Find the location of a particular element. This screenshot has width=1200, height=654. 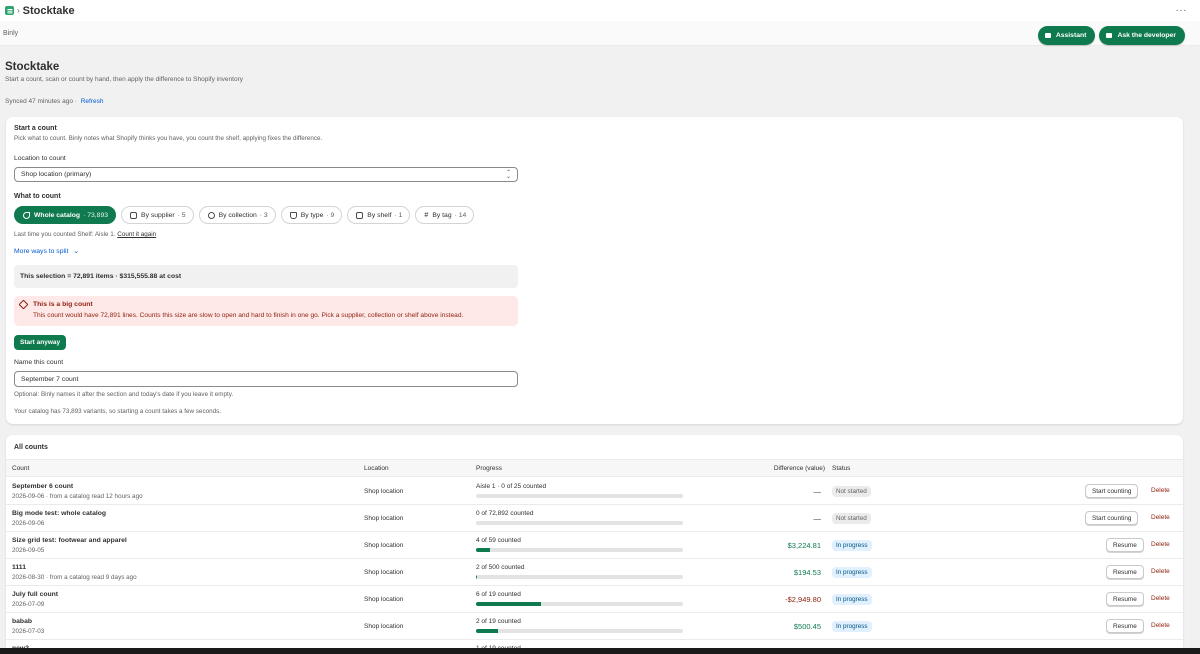

more-options-icon: ··· is located at coordinates (1182, 10).